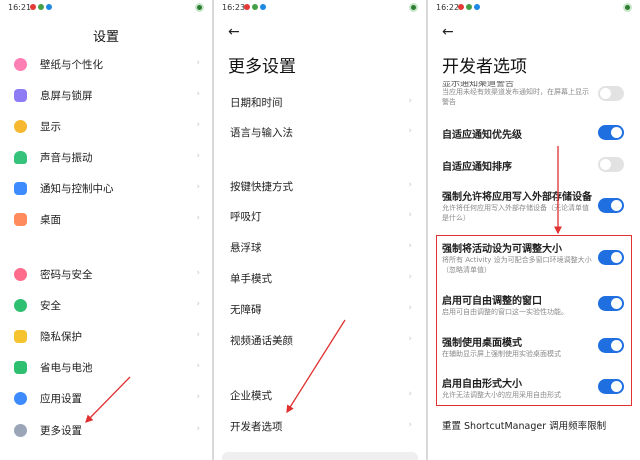 The width and height of the screenshot is (640, 460). What do you see at coordinates (20, 64) in the screenshot?
I see `wallpaper-icon` at bounding box center [20, 64].